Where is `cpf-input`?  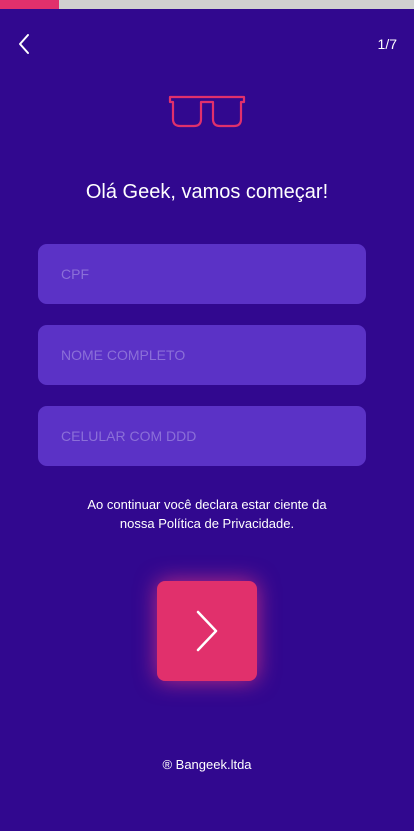 cpf-input is located at coordinates (202, 274).